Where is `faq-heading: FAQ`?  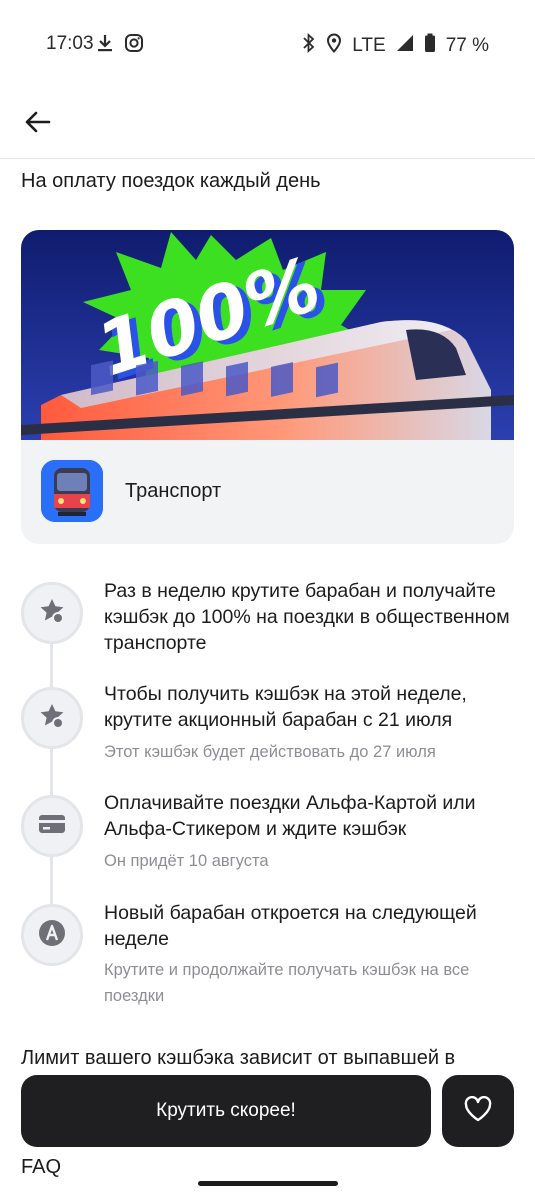
faq-heading: FAQ is located at coordinates (41, 1167).